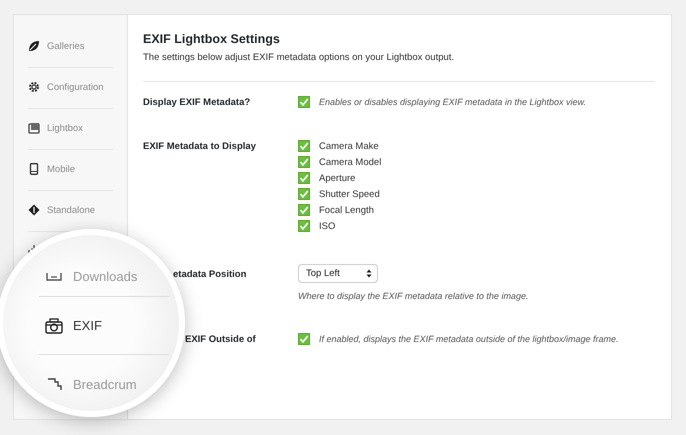 This screenshot has height=435, width=686. What do you see at coordinates (220, 339) in the screenshot?
I see `setting-label: EXIF Outside of` at bounding box center [220, 339].